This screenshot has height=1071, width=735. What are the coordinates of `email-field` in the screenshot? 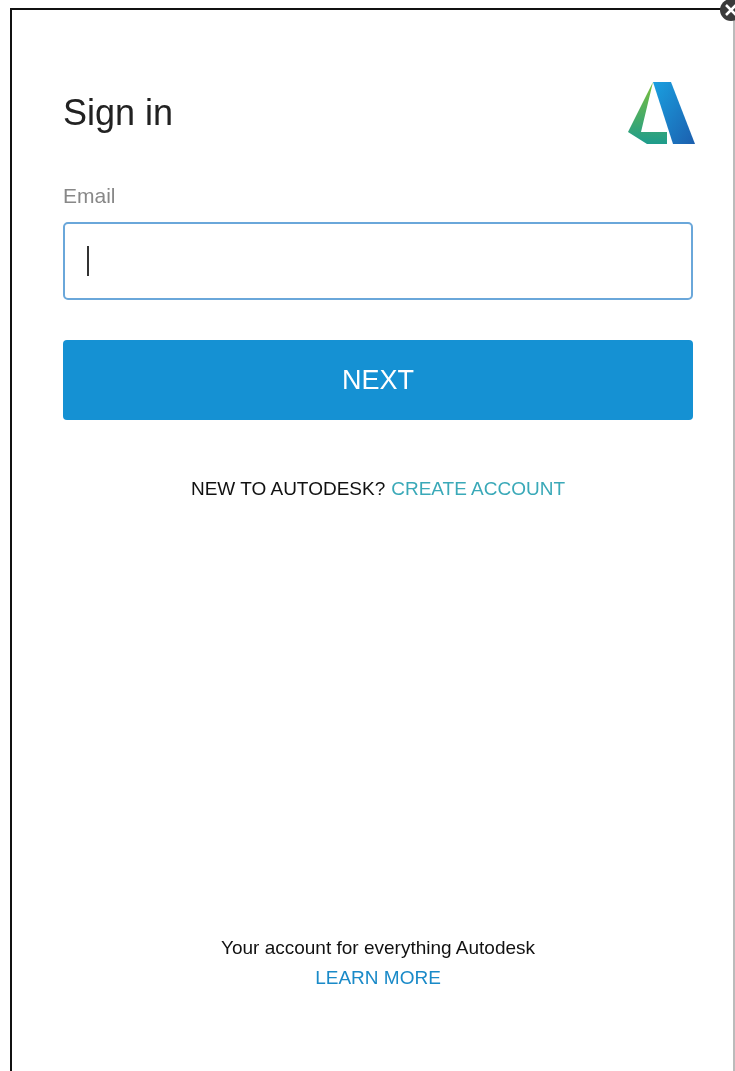 It's located at (378, 261).